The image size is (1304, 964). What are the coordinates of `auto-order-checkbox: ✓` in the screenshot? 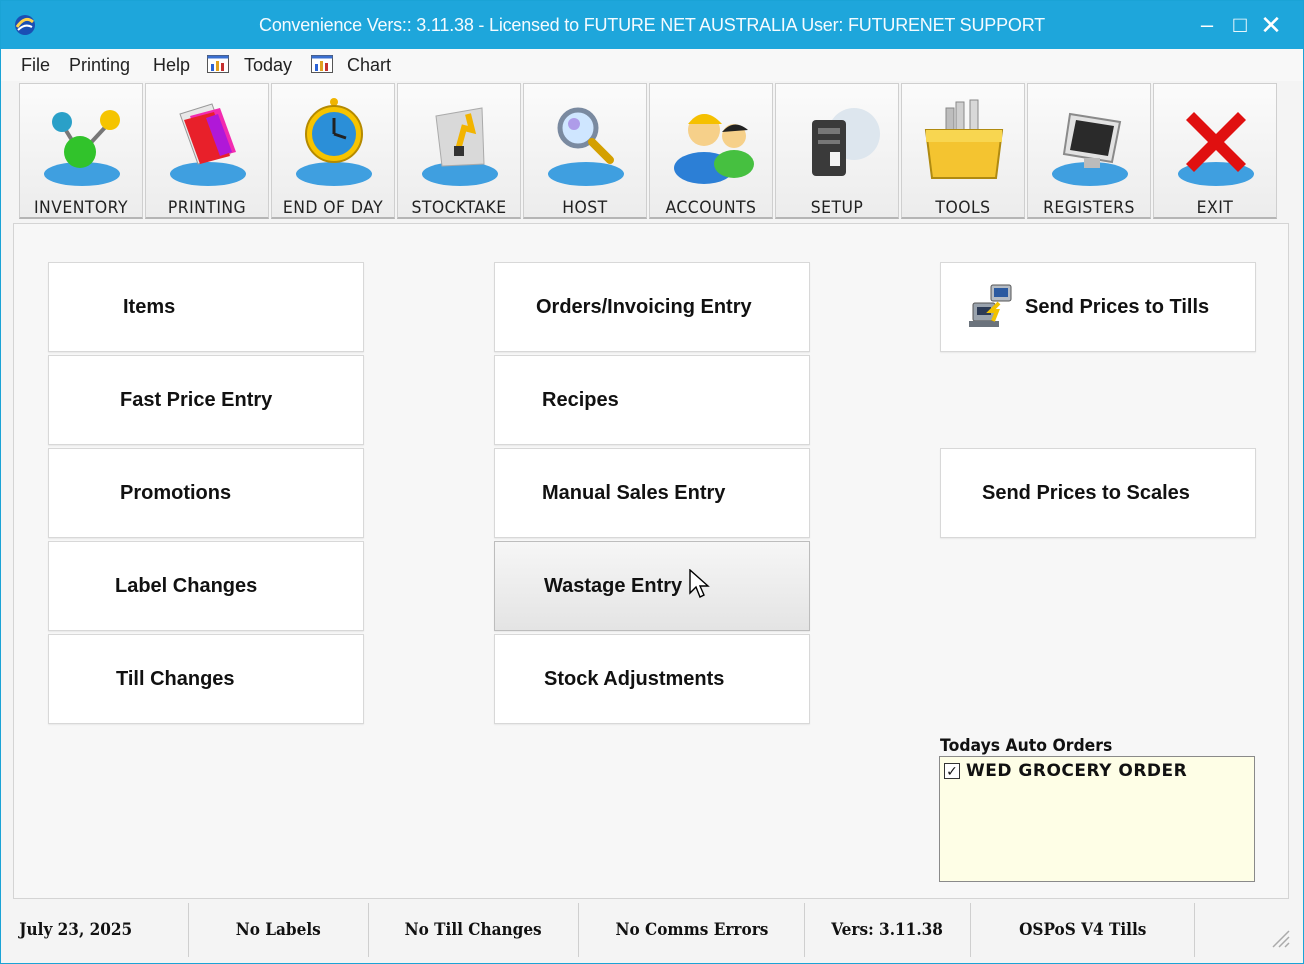 It's located at (952, 771).